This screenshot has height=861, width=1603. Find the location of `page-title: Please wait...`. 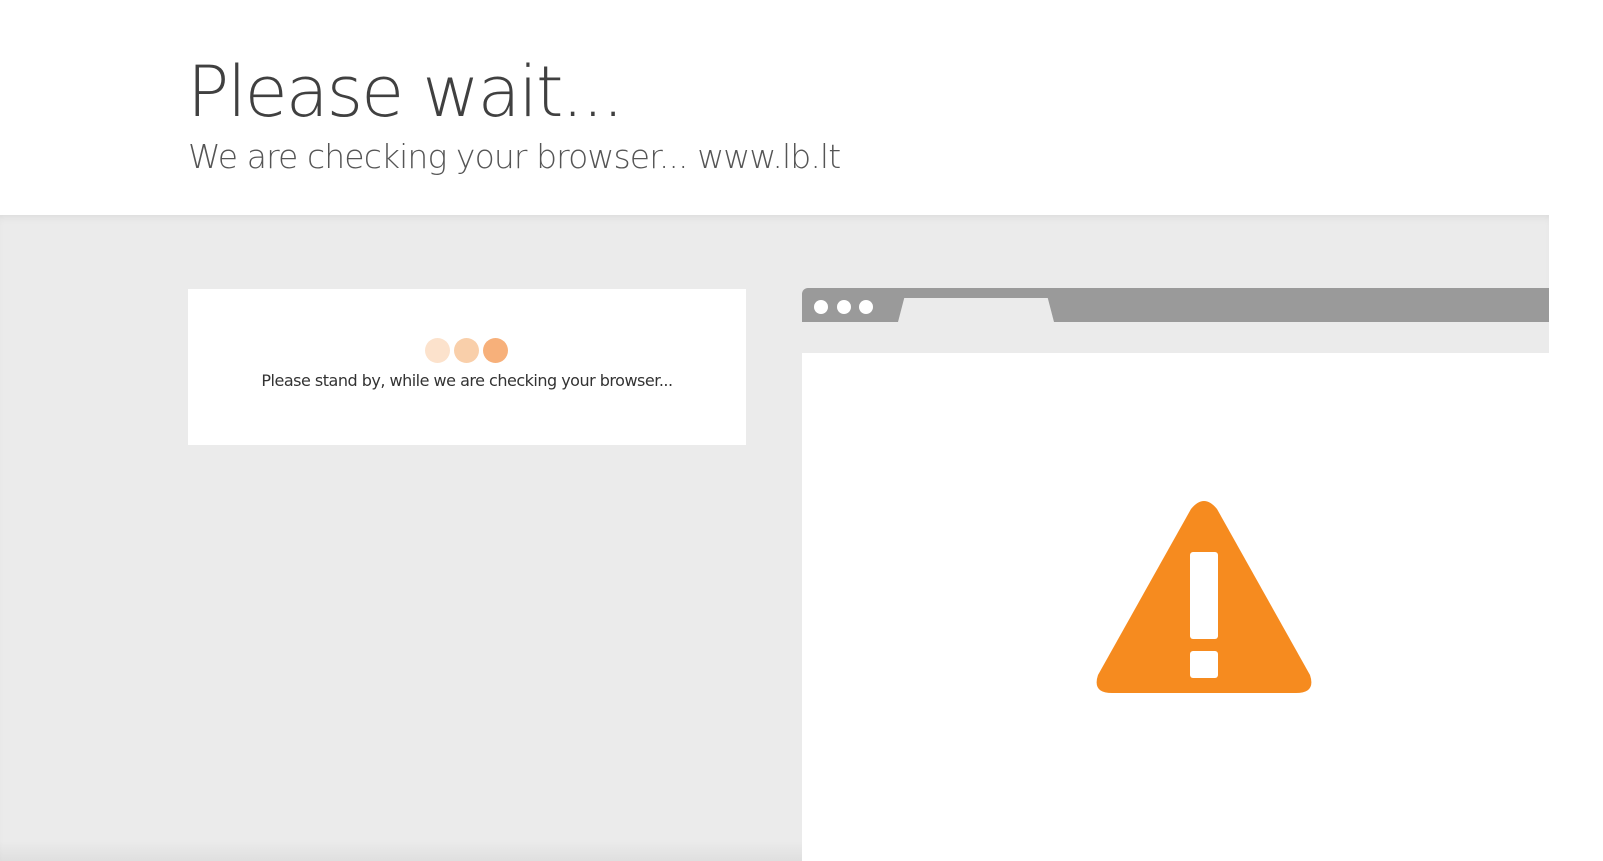

page-title: Please wait... is located at coordinates (405, 92).